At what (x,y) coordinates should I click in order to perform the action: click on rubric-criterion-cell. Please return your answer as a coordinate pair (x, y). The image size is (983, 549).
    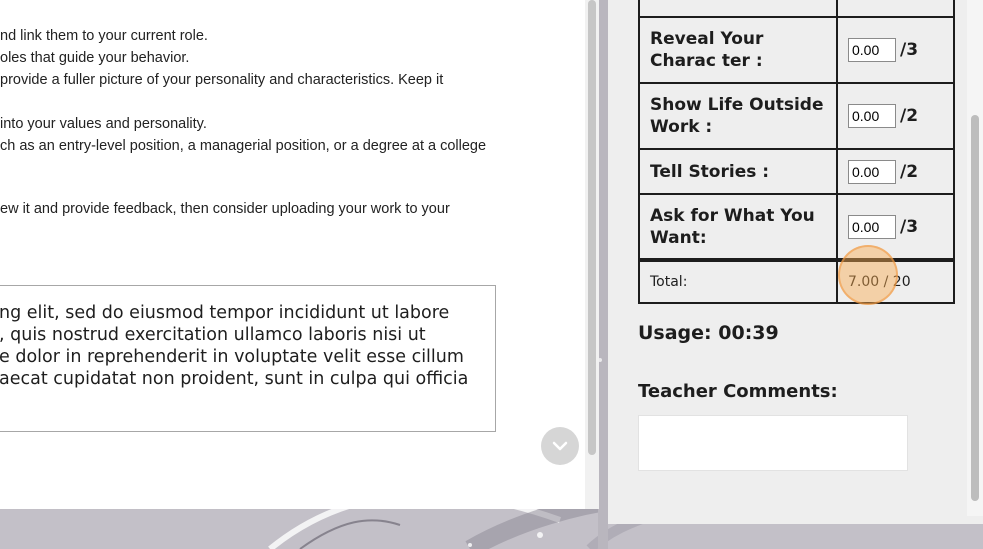
    Looking at the image, I should click on (738, 9).